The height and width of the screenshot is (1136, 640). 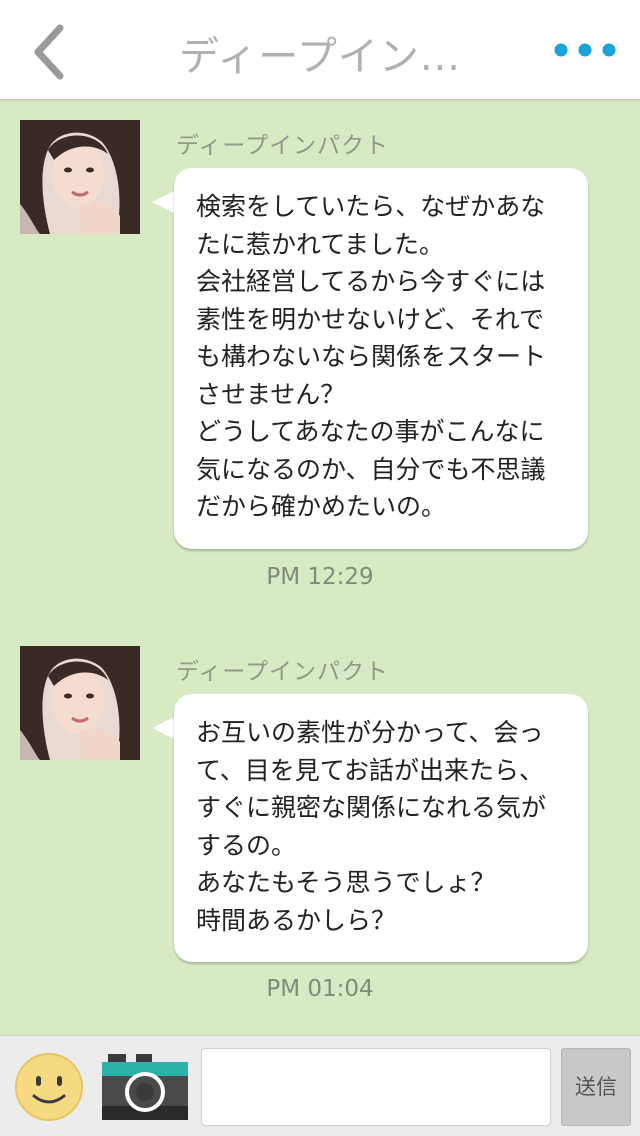 I want to click on chevron-left-icon, so click(x=49, y=52).